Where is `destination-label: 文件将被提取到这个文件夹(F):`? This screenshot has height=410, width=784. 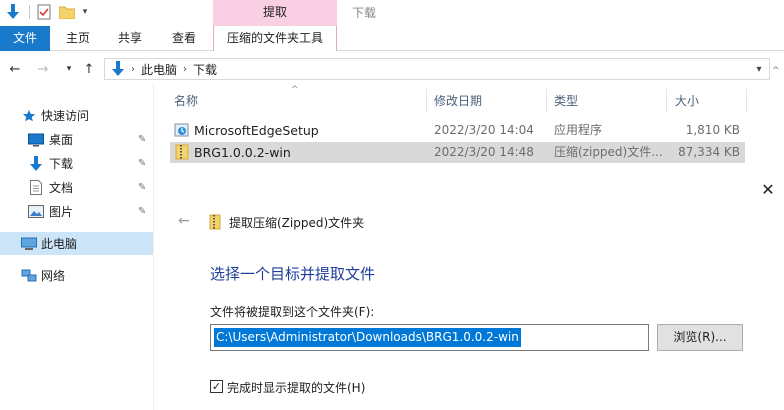
destination-label: 文件将被提取到这个文件夹(F): is located at coordinates (292, 312).